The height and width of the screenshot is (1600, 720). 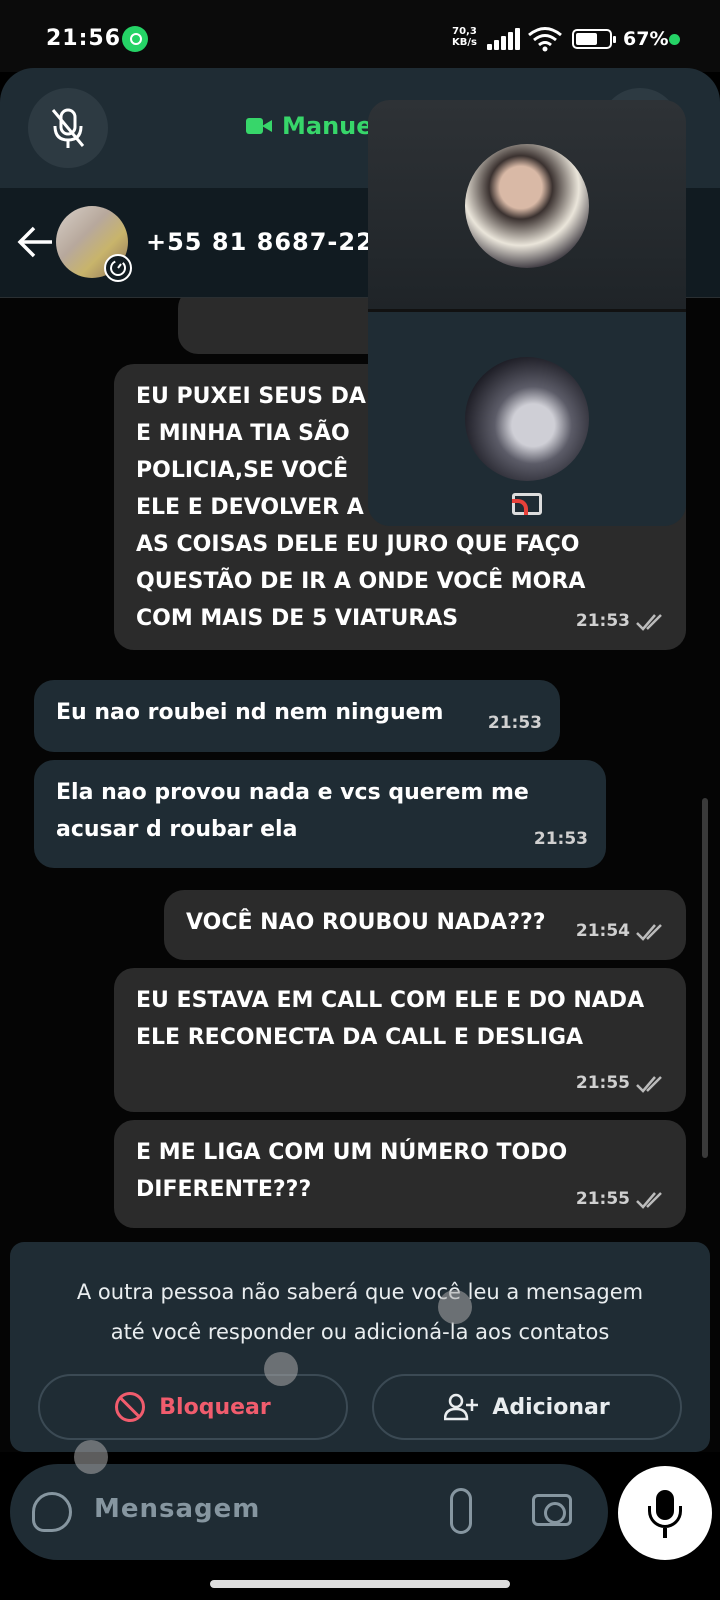 What do you see at coordinates (552, 1510) in the screenshot?
I see `camera-icon` at bounding box center [552, 1510].